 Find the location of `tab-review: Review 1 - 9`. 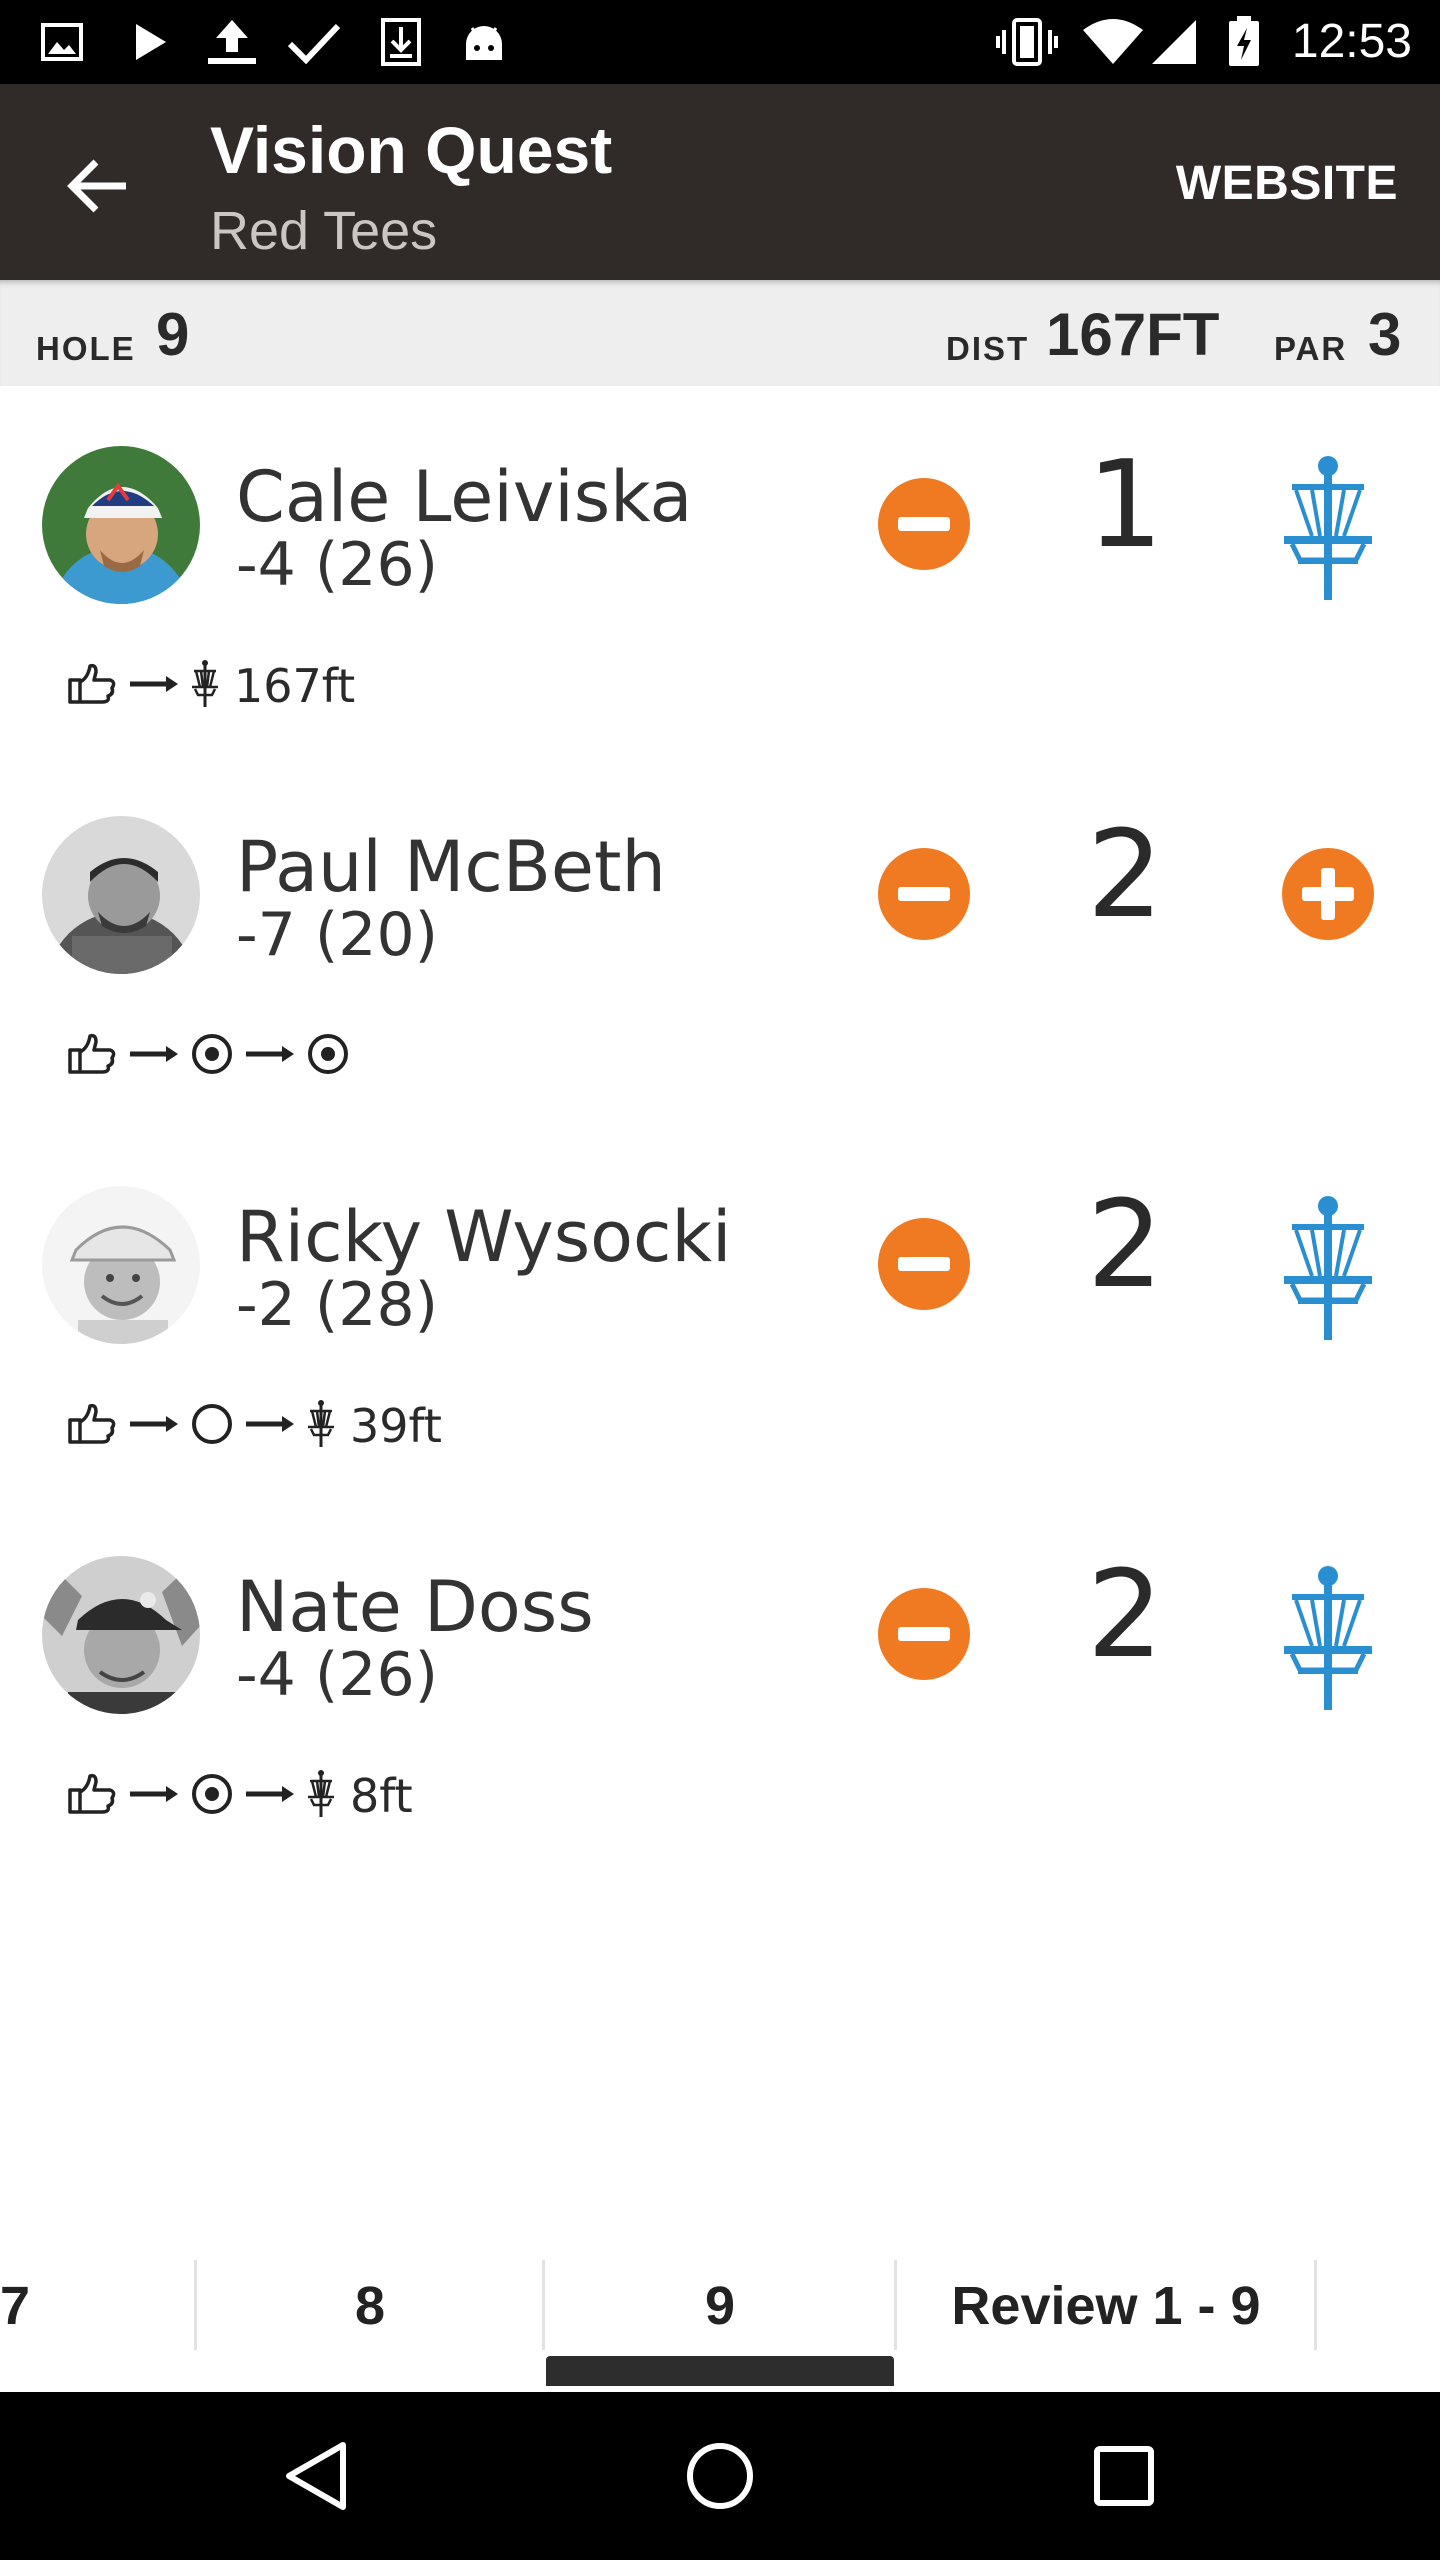

tab-review: Review 1 - 9 is located at coordinates (1106, 2306).